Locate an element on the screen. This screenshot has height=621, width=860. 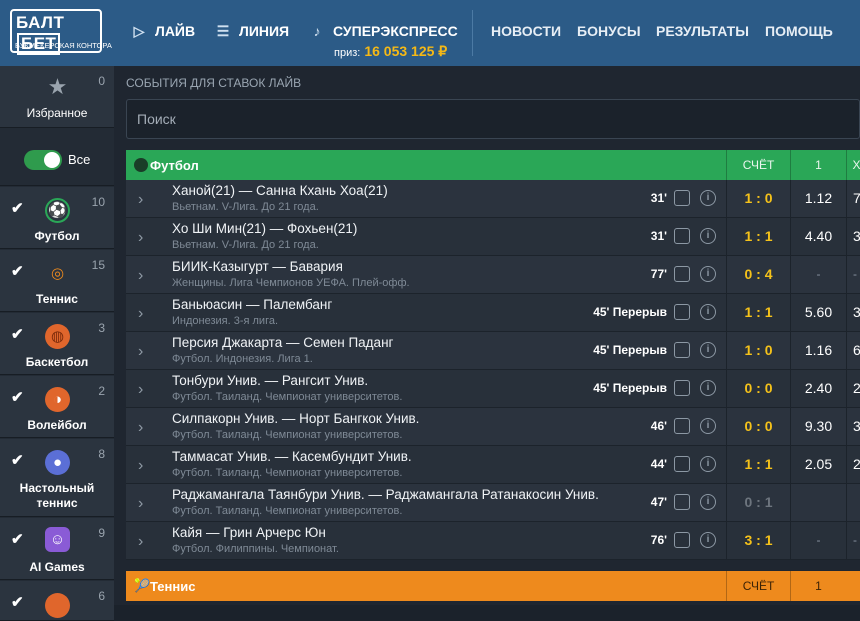
odd-1-button is located at coordinates (818, 502).